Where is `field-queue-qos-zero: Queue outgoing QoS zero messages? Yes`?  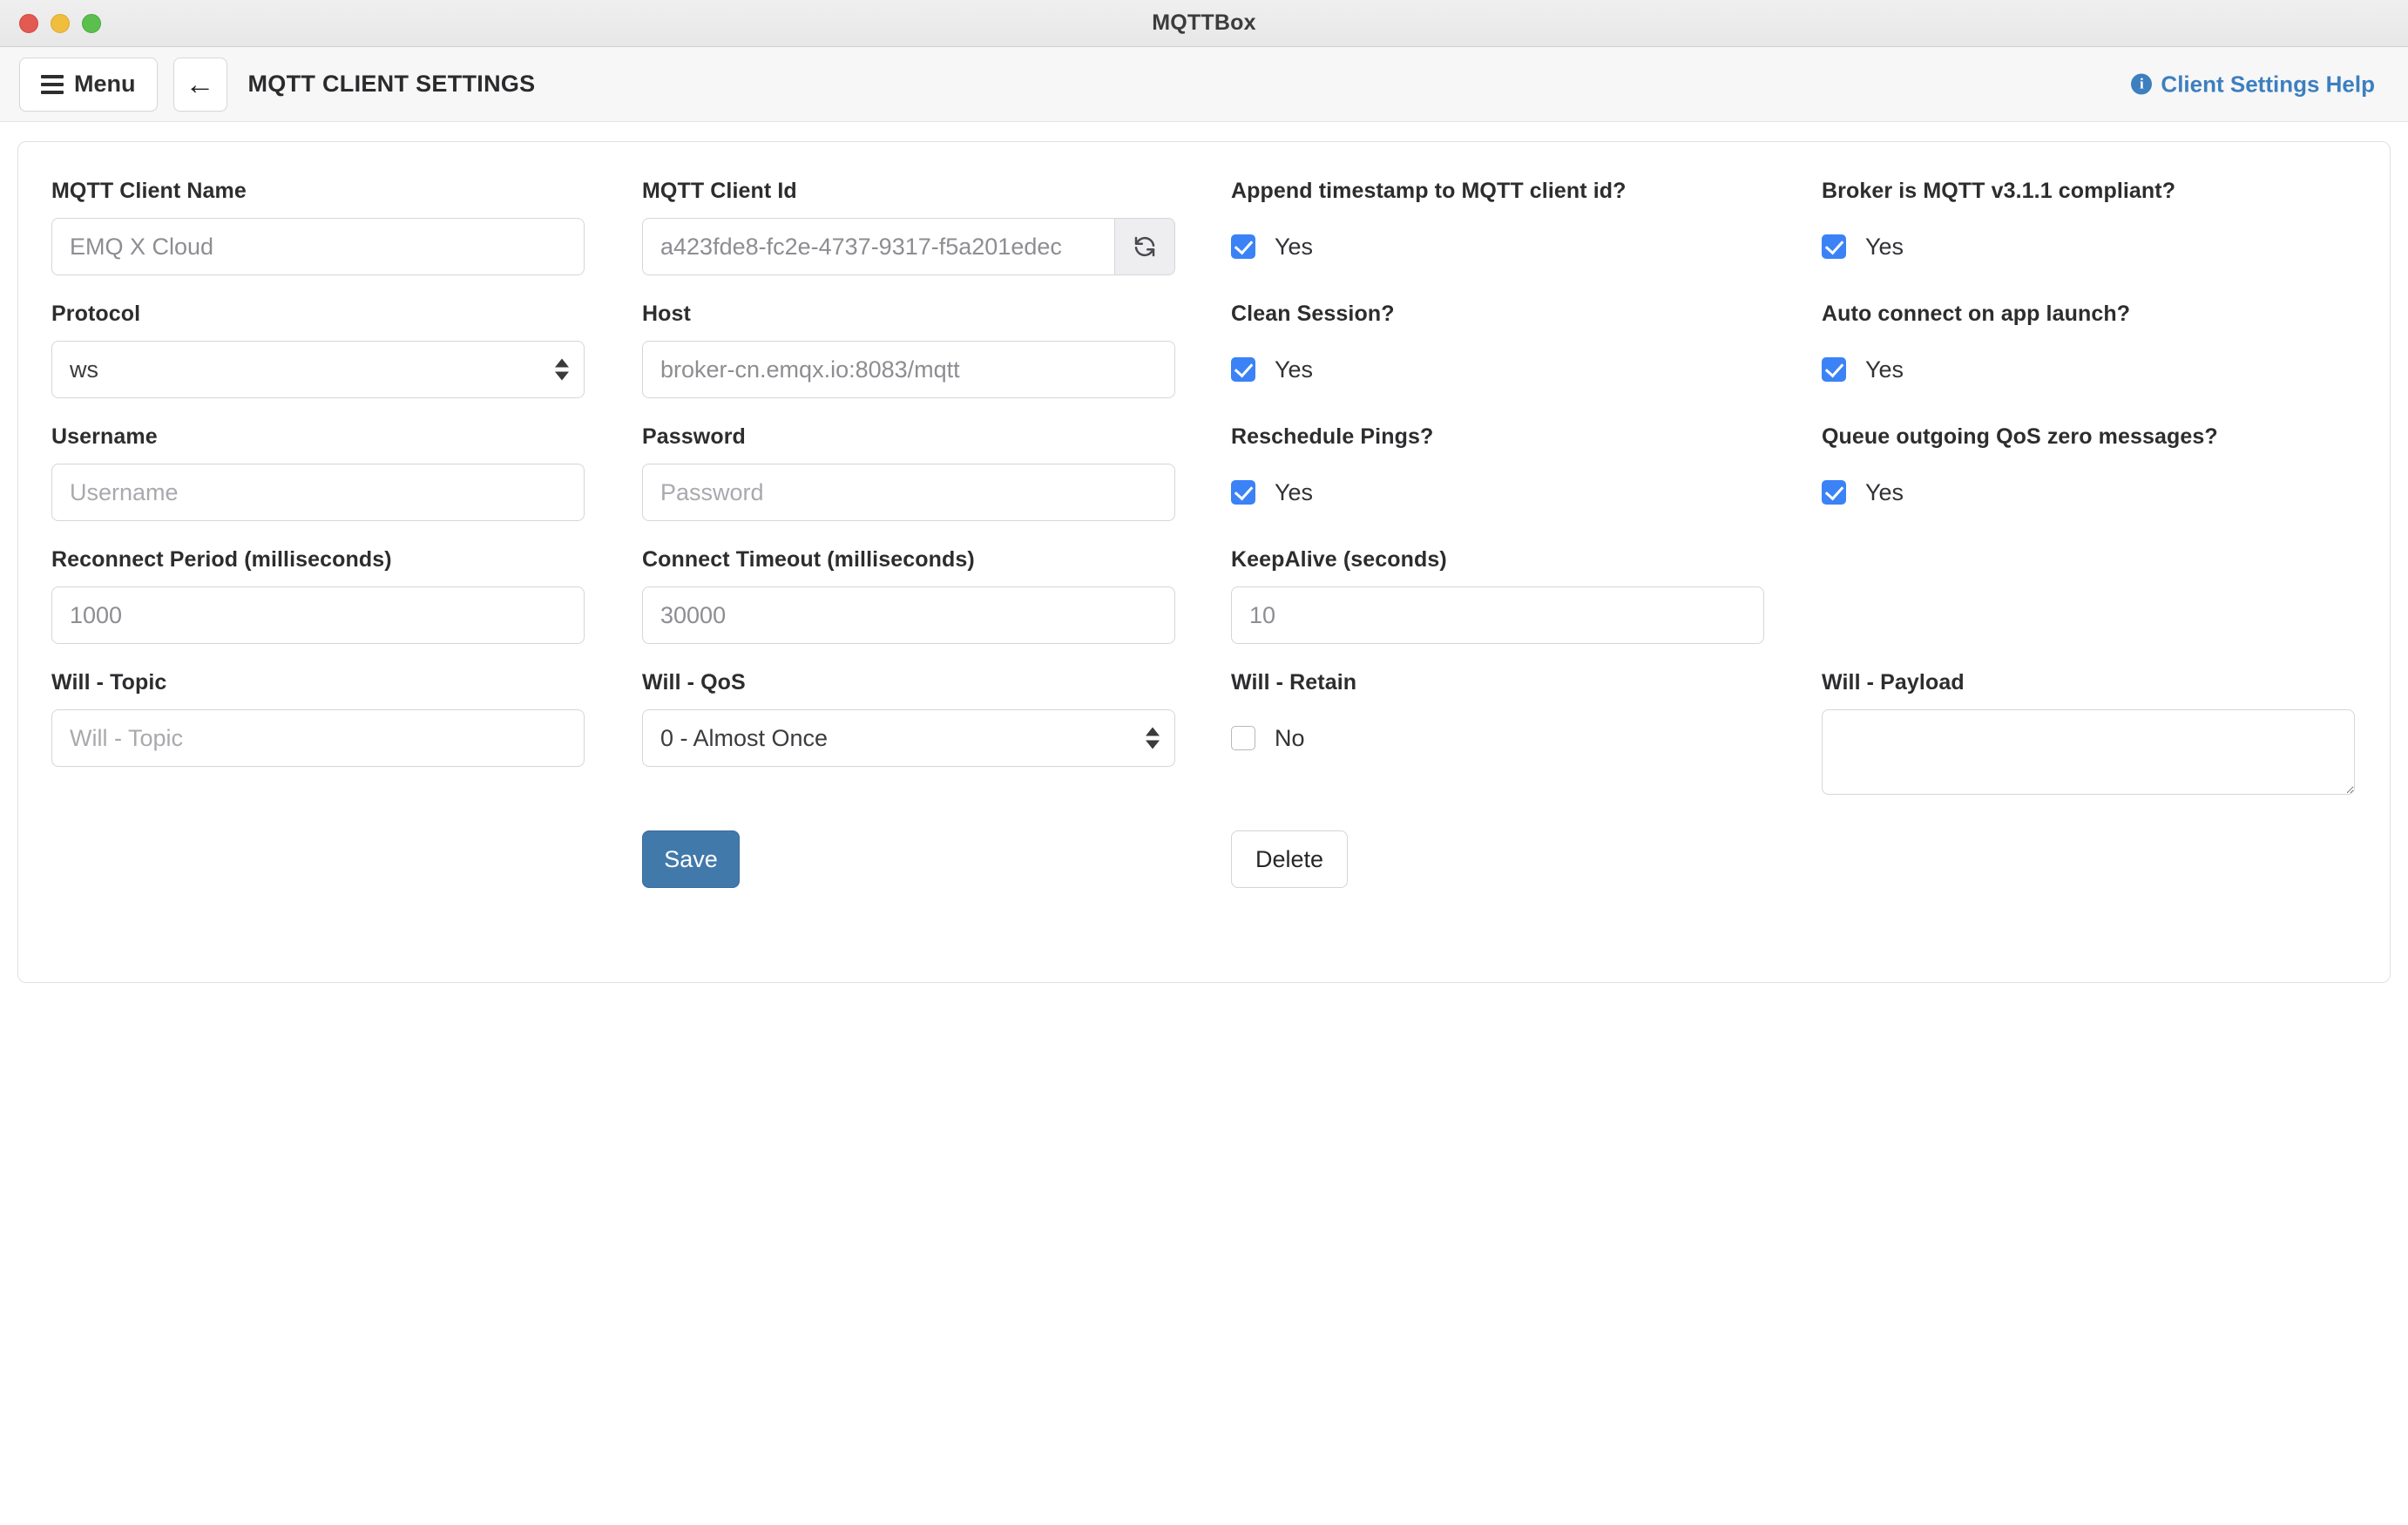
field-queue-qos-zero: Queue outgoing QoS zero messages? Yes is located at coordinates (2105, 485).